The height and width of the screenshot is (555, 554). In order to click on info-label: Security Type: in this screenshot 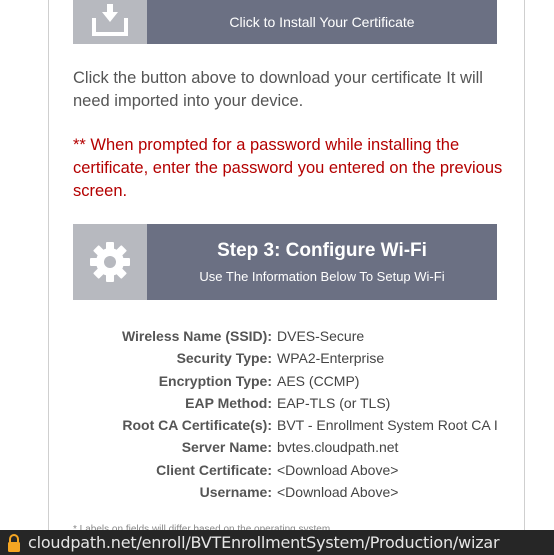, I will do `click(224, 358)`.